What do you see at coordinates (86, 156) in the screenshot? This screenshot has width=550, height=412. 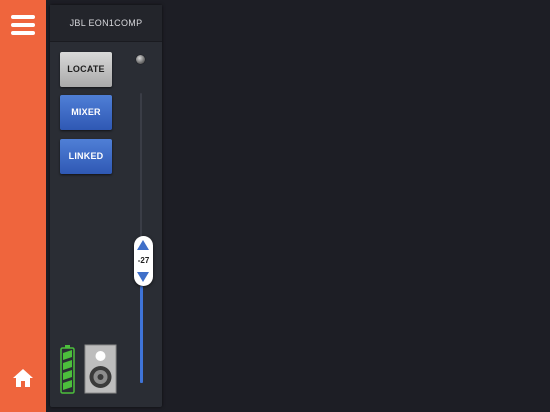 I see `linked-button: LINKED` at bounding box center [86, 156].